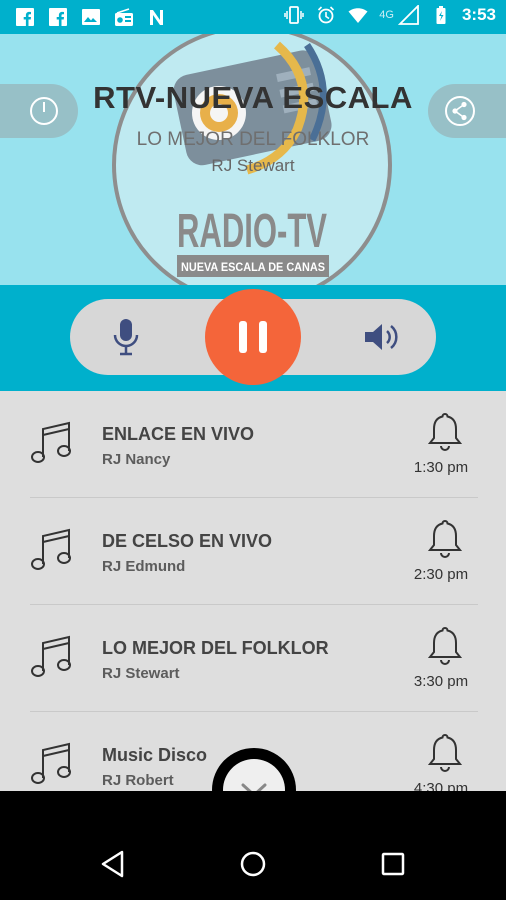 This screenshot has width=506, height=900. Describe the element at coordinates (253, 139) in the screenshot. I see `station-subtitle: LO MEJOR DEL FOLKLOR` at that location.